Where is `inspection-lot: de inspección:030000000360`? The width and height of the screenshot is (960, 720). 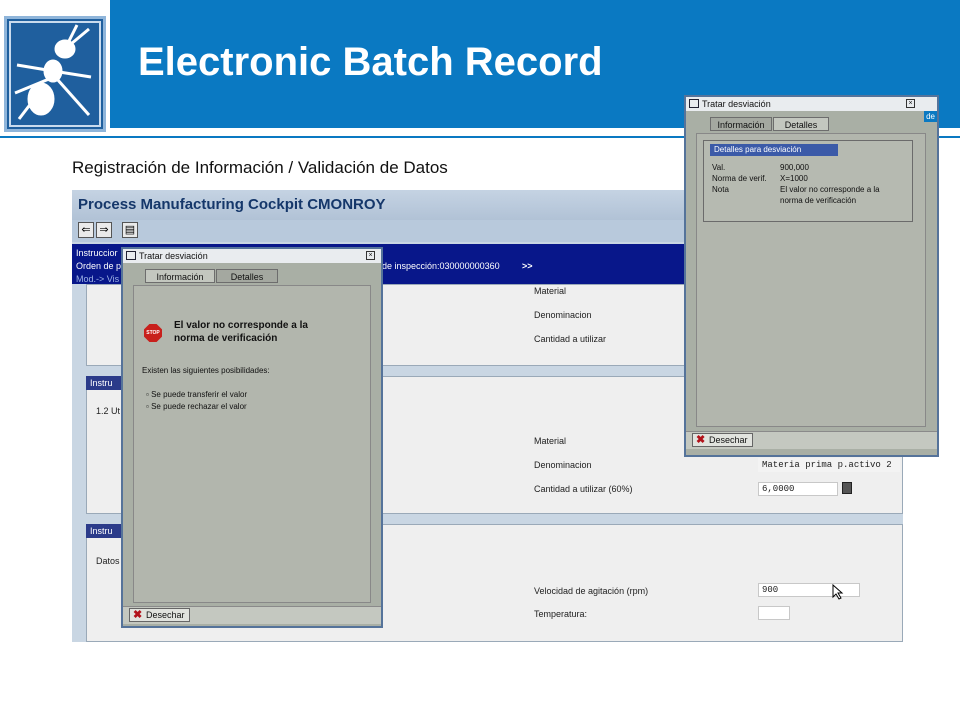 inspection-lot: de inspección:030000000360 is located at coordinates (441, 266).